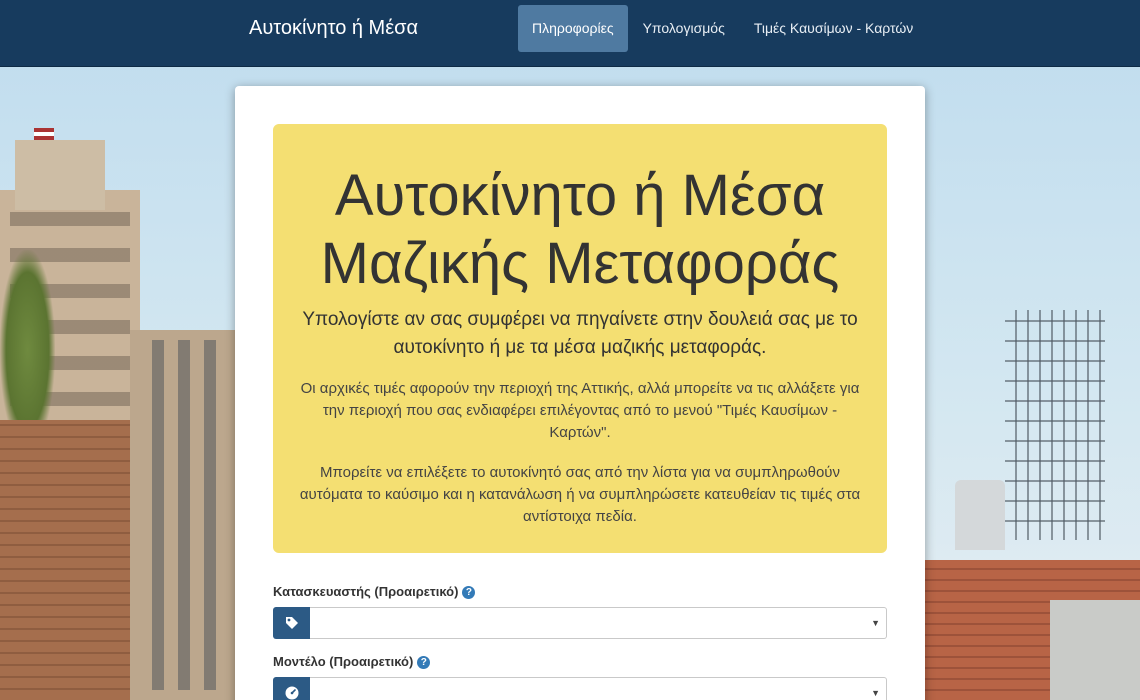  I want to click on nav-link-fuel-card-prices: Τιμές Καυσίμων - Καρτών, so click(833, 28).